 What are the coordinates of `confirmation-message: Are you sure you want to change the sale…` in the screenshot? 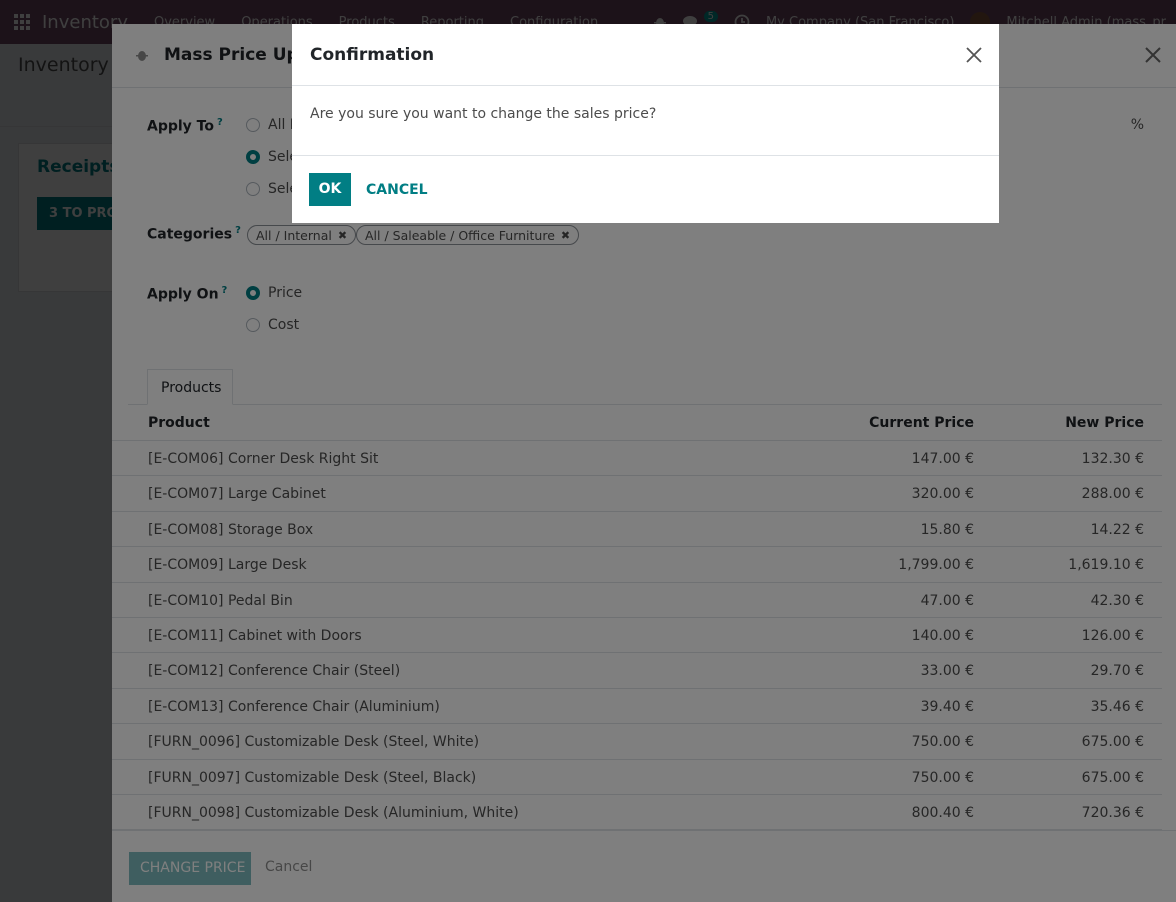 It's located at (483, 114).